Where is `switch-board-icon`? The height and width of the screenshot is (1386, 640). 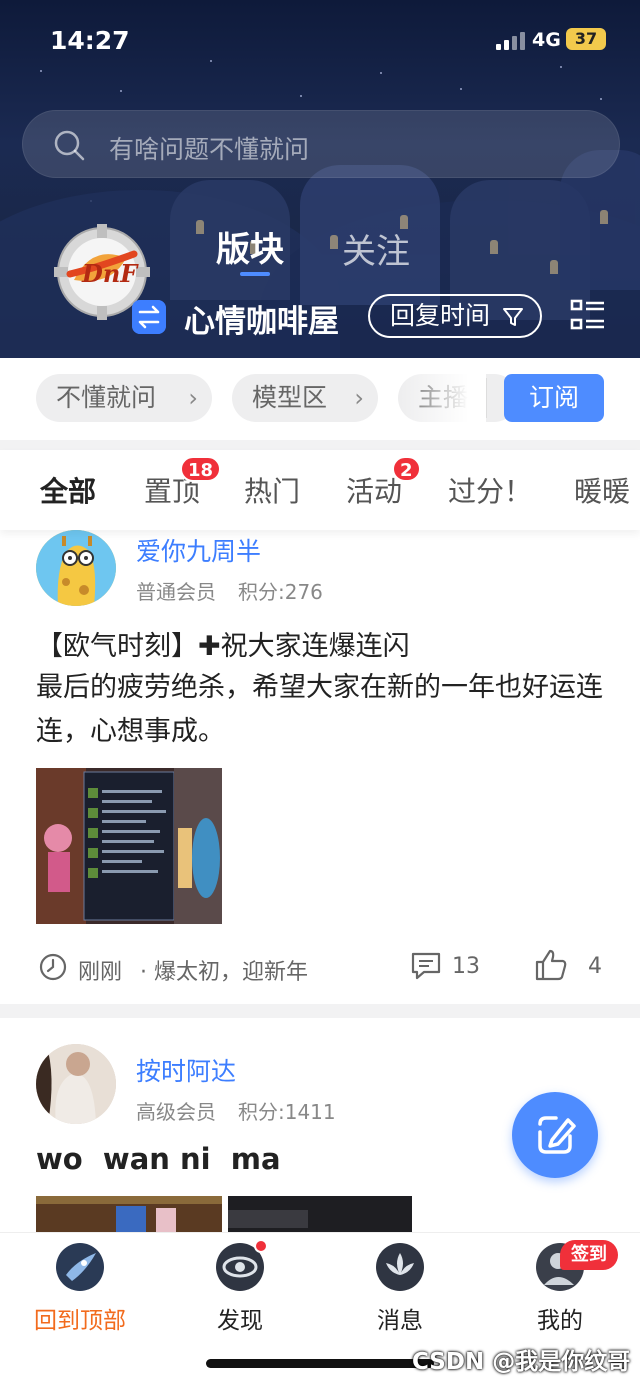
switch-board-icon is located at coordinates (149, 317).